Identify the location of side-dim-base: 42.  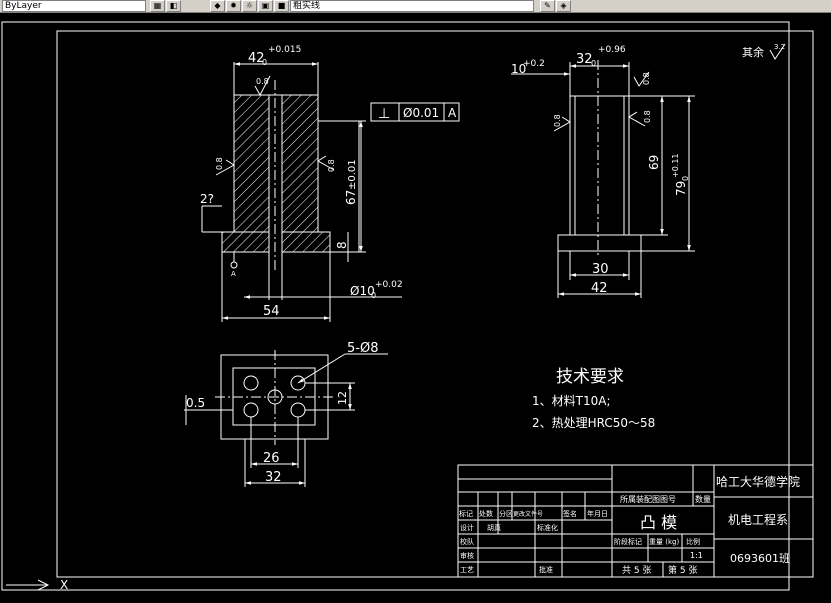
(599, 288).